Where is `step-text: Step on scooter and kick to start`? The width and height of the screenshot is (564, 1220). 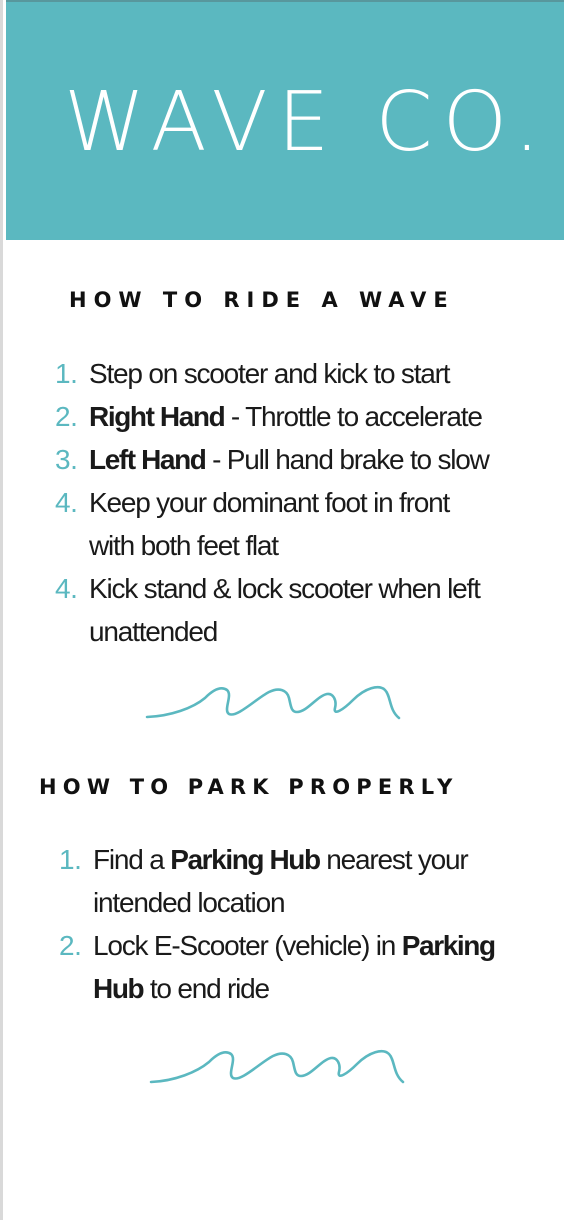
step-text: Step on scooter and kick to start is located at coordinates (270, 373).